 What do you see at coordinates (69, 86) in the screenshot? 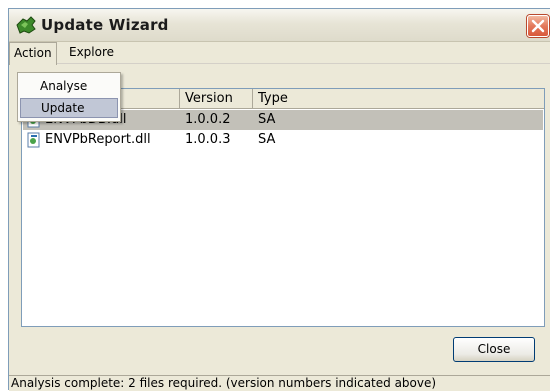
I see `menu-item-analyse: Analyse` at bounding box center [69, 86].